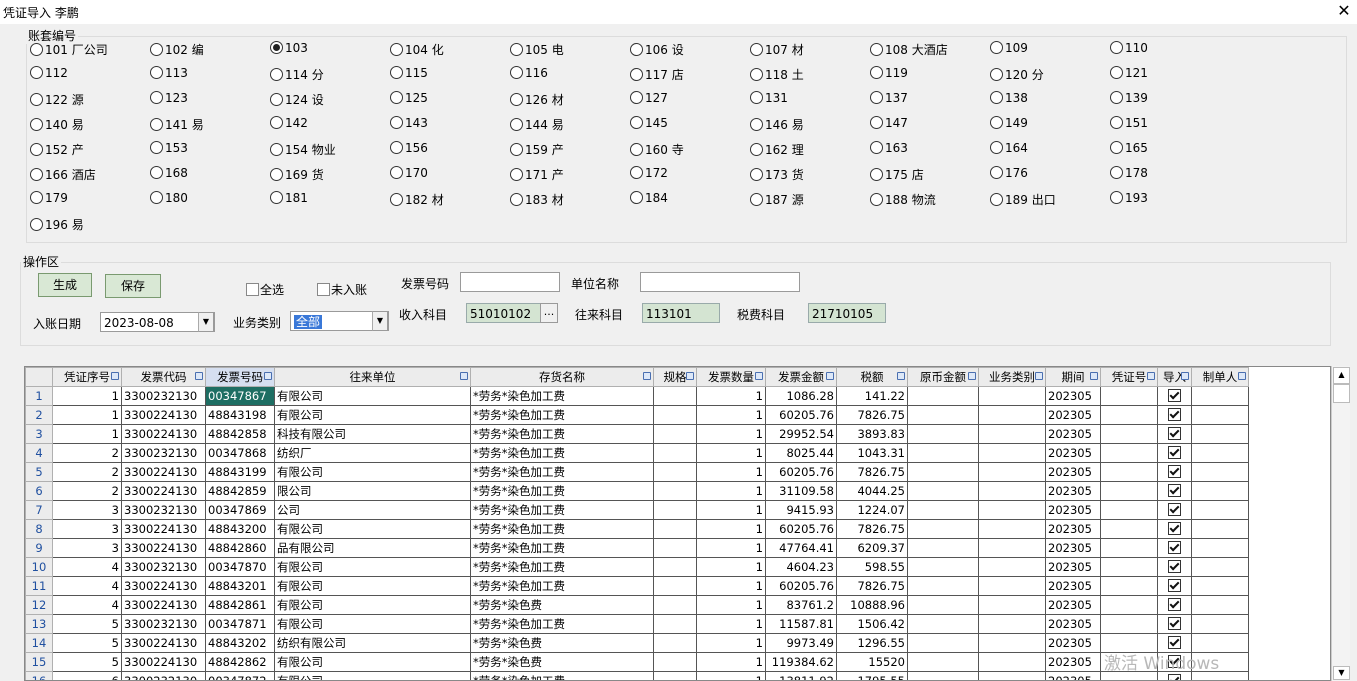  Describe the element at coordinates (409, 150) in the screenshot. I see `account-radio-156: 156` at that location.